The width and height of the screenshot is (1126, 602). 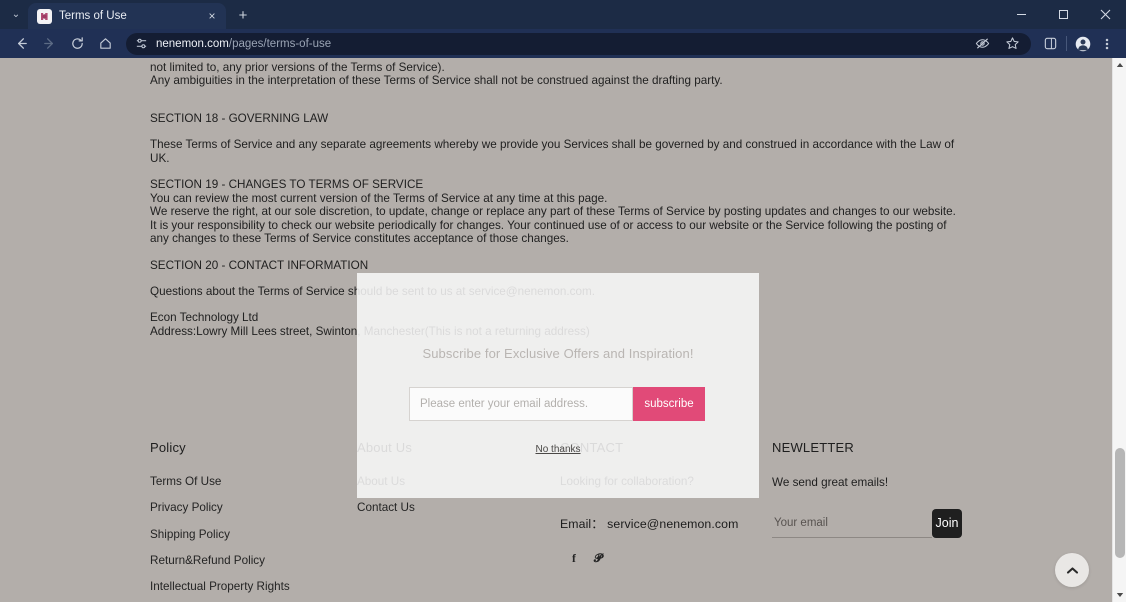 I want to click on tab-title: Terms of Use, so click(x=93, y=16).